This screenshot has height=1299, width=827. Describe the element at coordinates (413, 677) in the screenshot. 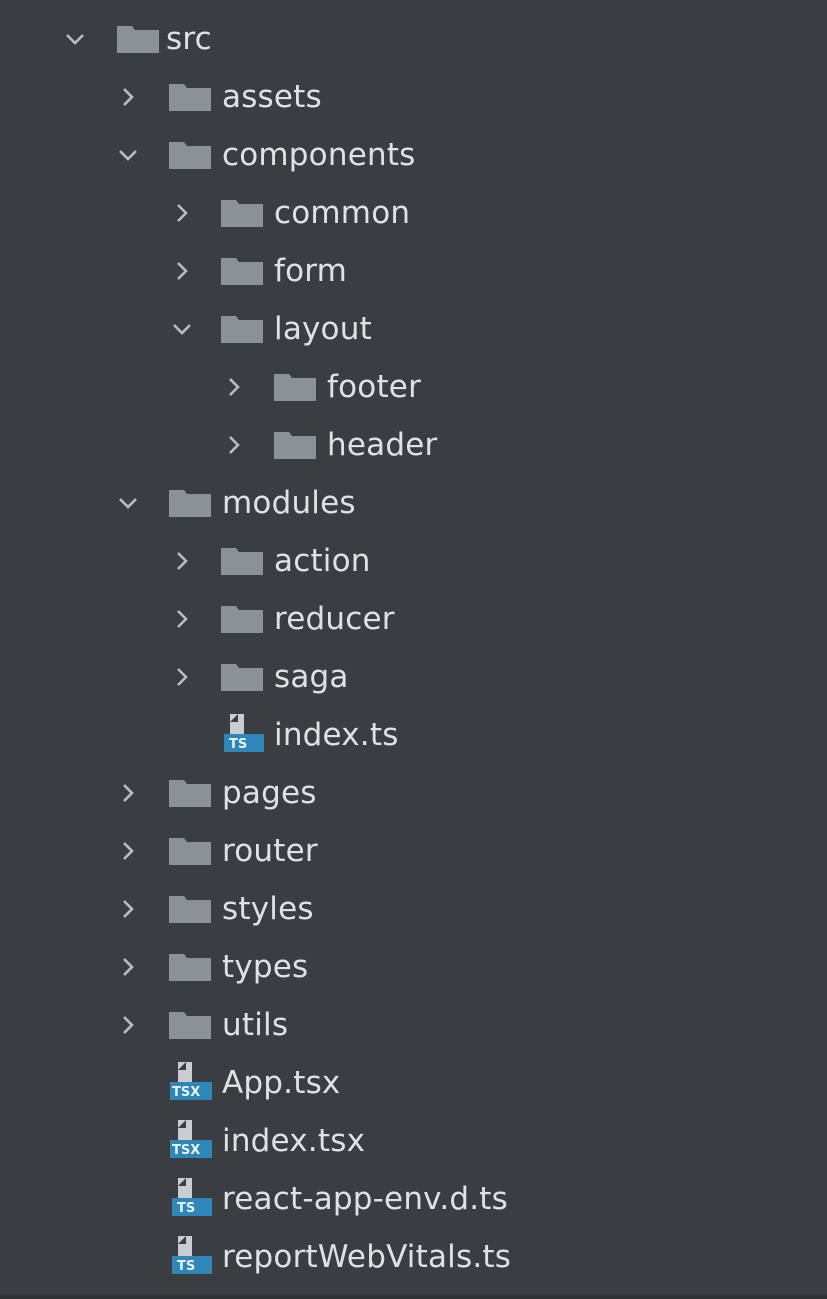

I see `tree-folder-saga: saga` at that location.